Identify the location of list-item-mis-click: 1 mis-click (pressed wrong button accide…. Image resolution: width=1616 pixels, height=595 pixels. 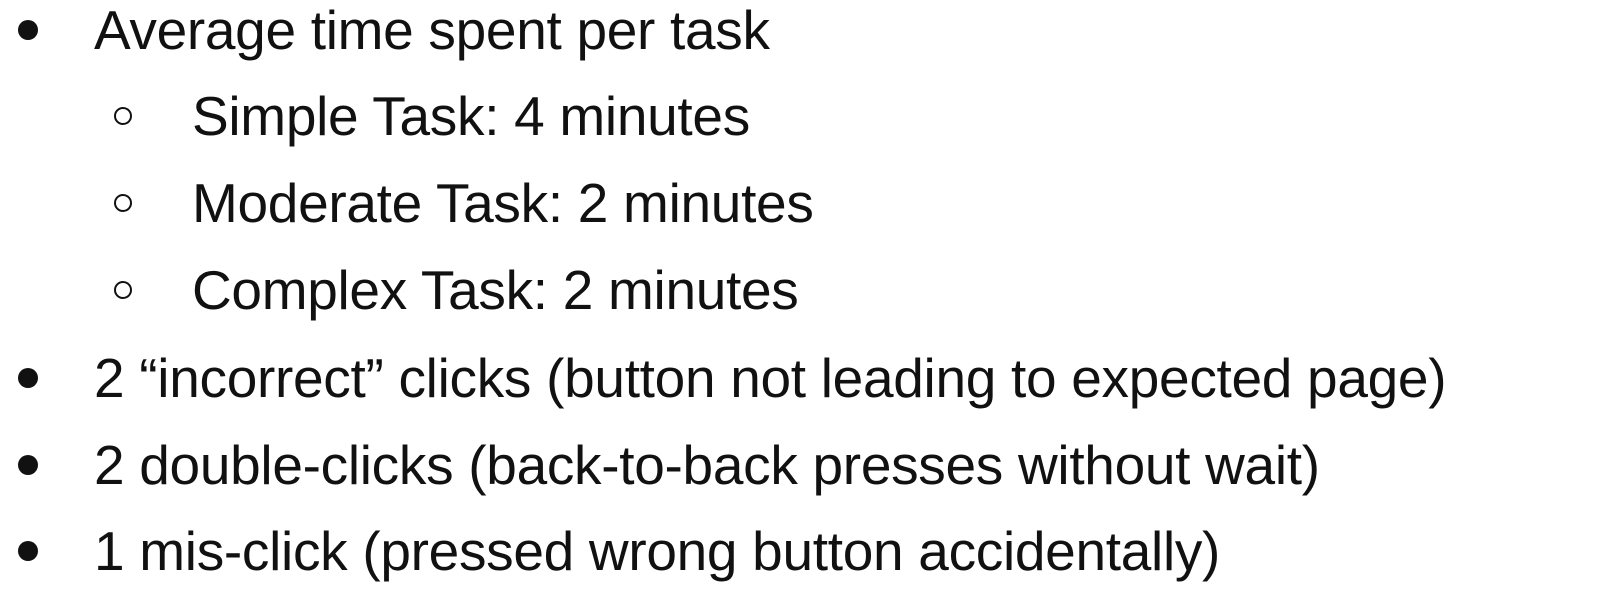
(808, 551).